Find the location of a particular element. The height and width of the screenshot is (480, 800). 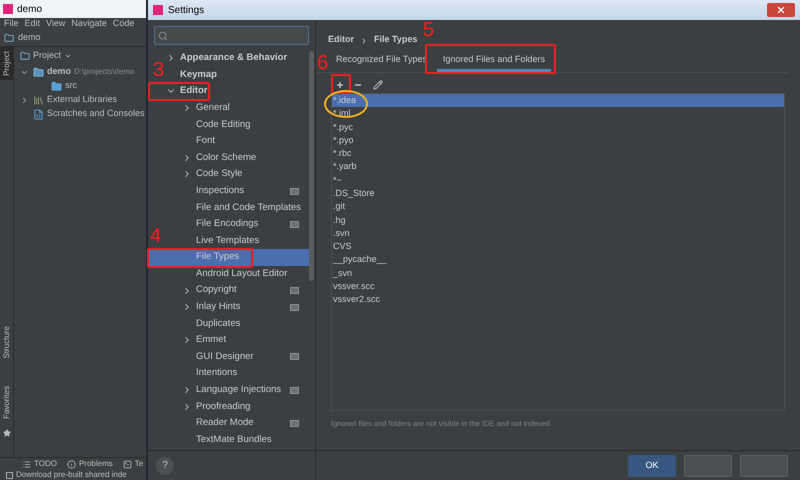

pattern-row: *.pyo is located at coordinates (558, 141).